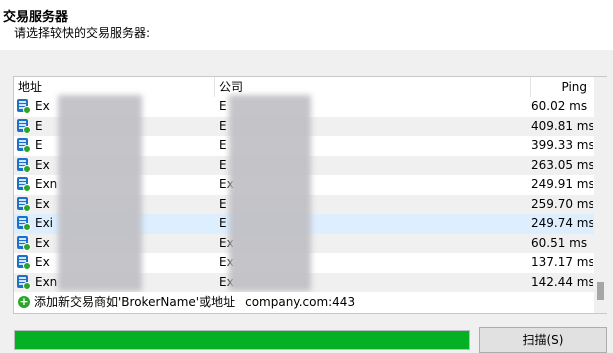  I want to click on dialog-header: 交易服务器 请选择较快的交易服务器:, so click(306, 25).